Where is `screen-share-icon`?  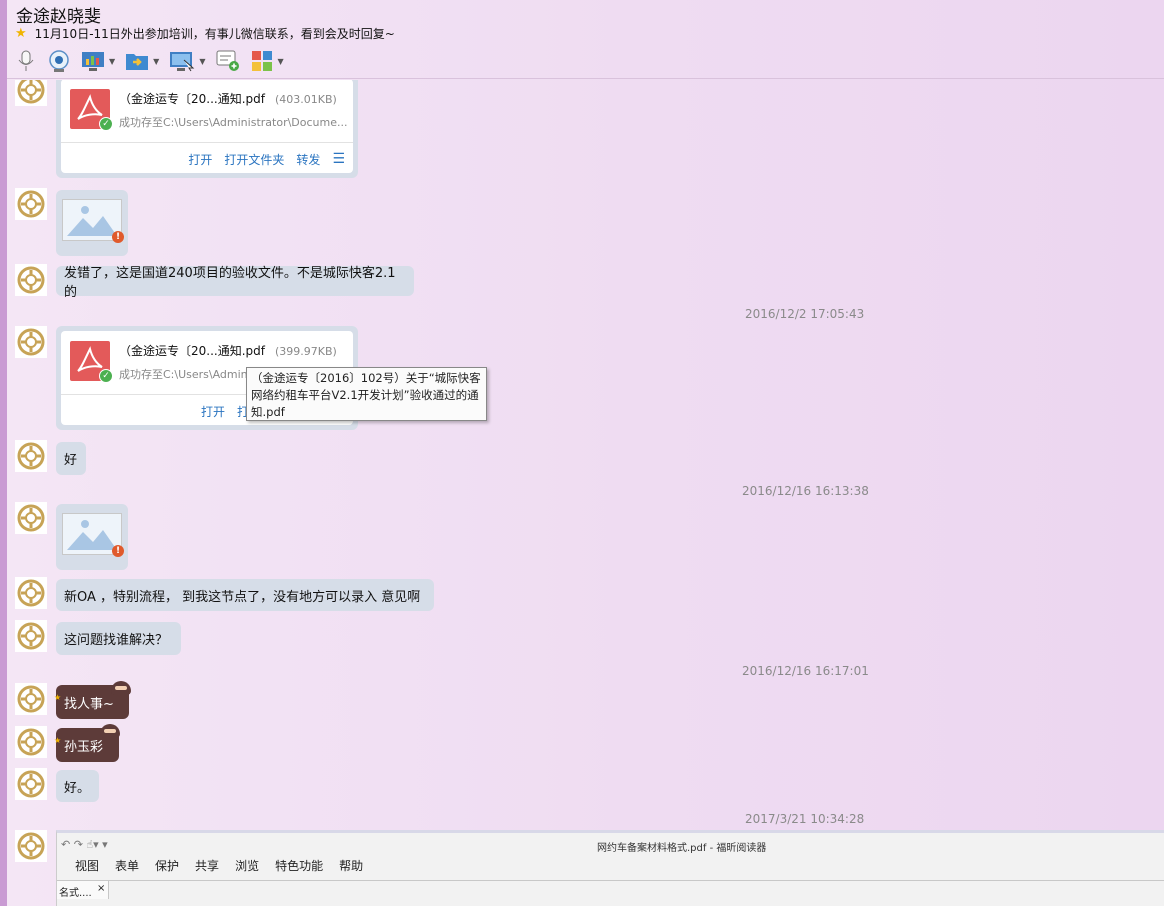 screen-share-icon is located at coordinates (93, 61).